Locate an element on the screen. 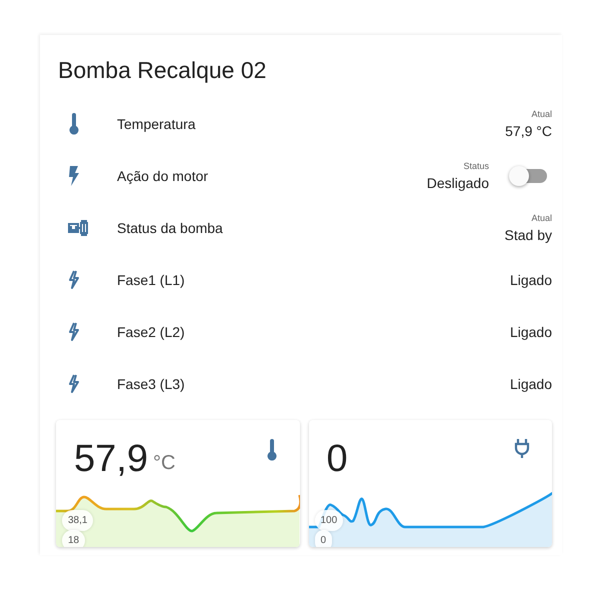 This screenshot has height=590, width=600. entity-value: Stad by is located at coordinates (528, 235).